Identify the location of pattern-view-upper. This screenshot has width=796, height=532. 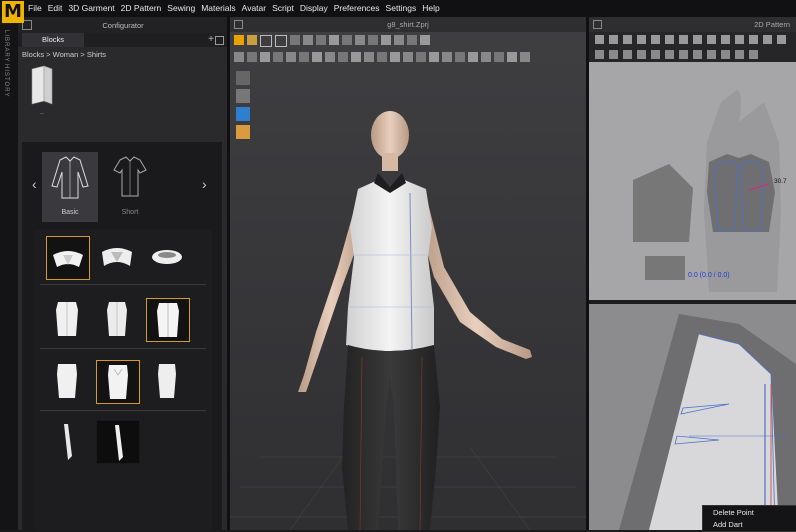
(692, 181).